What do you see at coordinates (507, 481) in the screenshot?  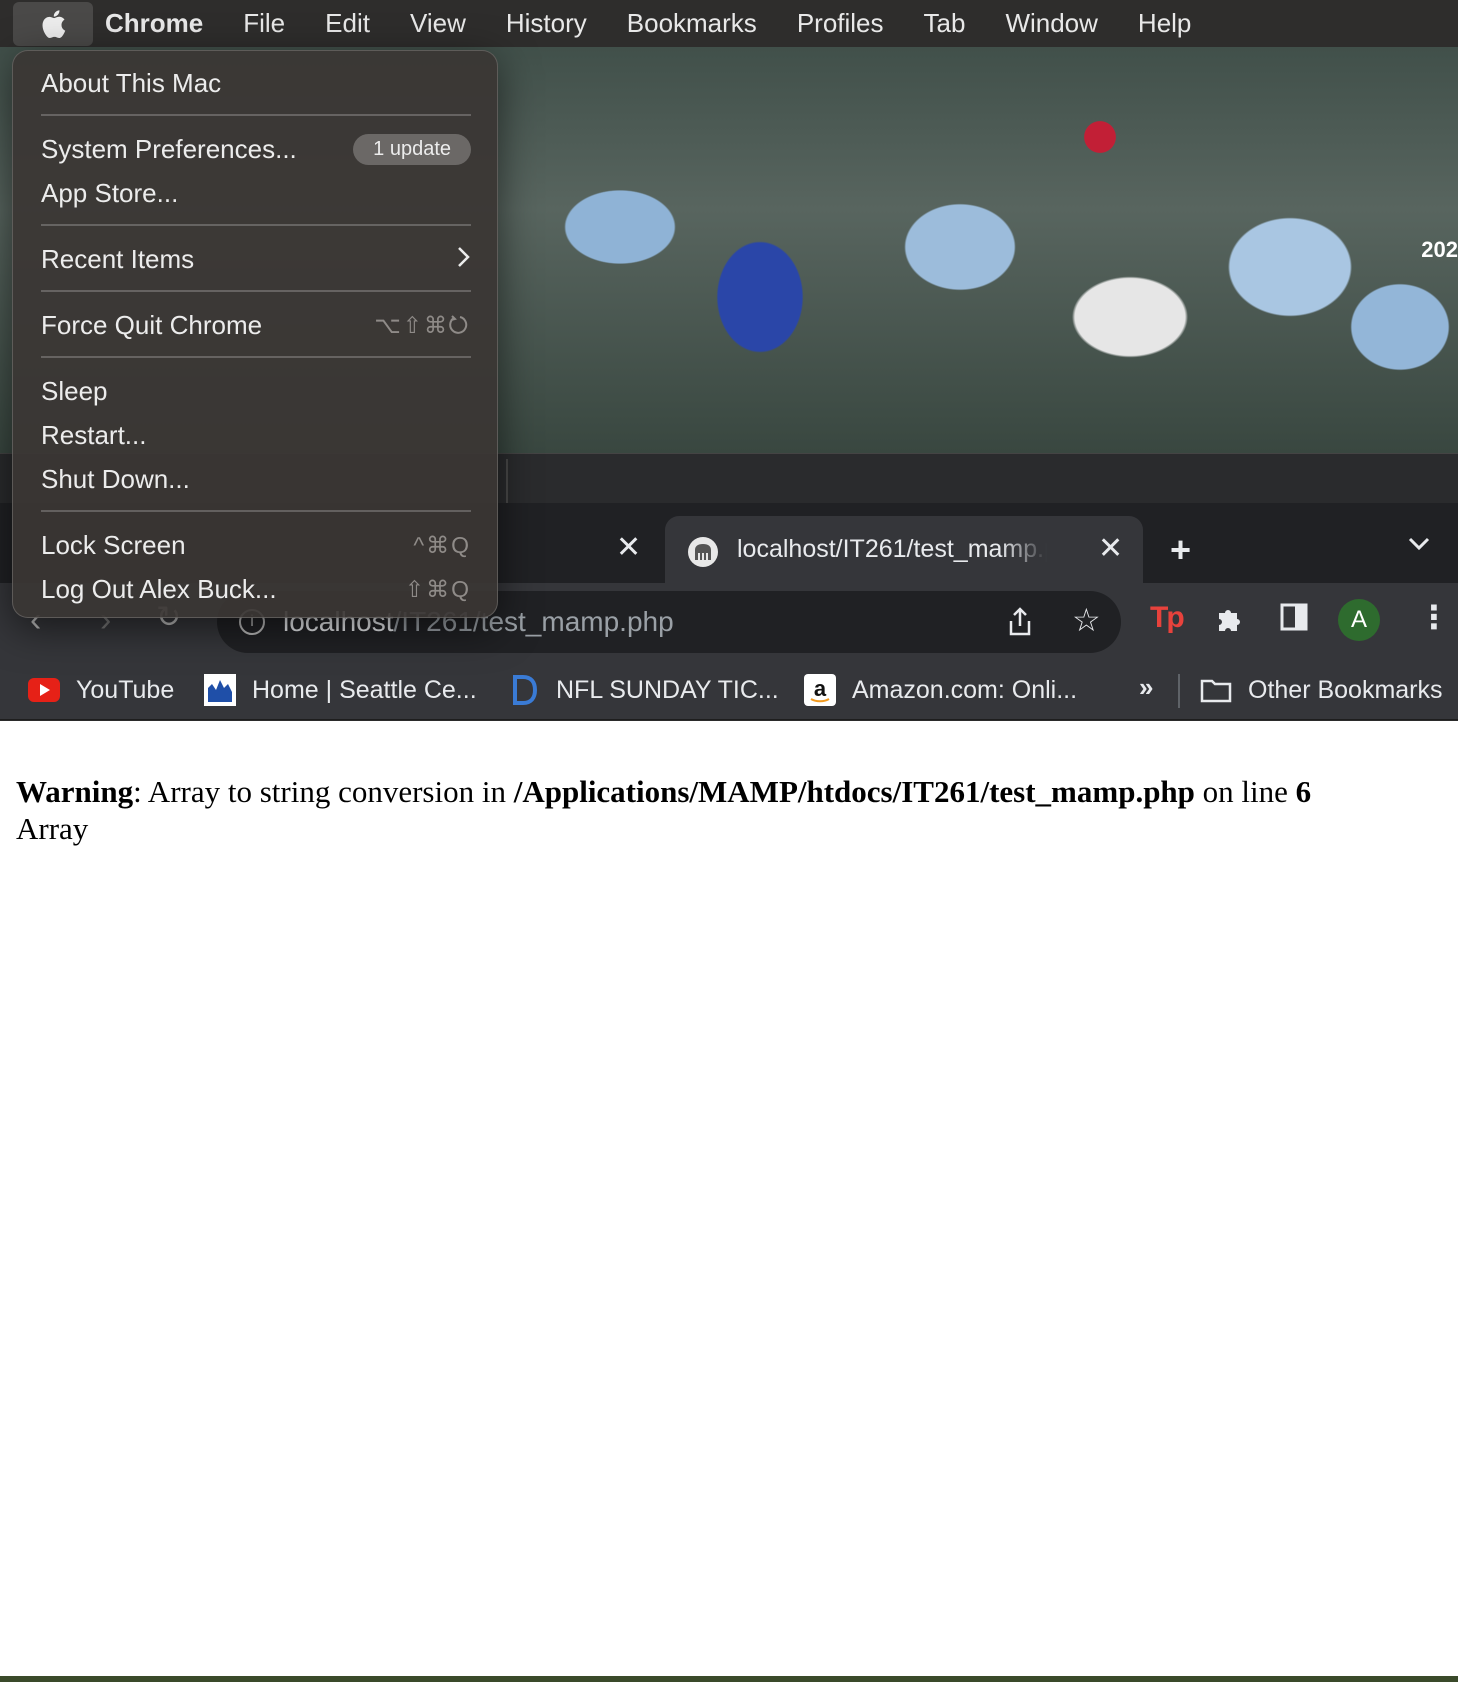 I see `window-divider` at bounding box center [507, 481].